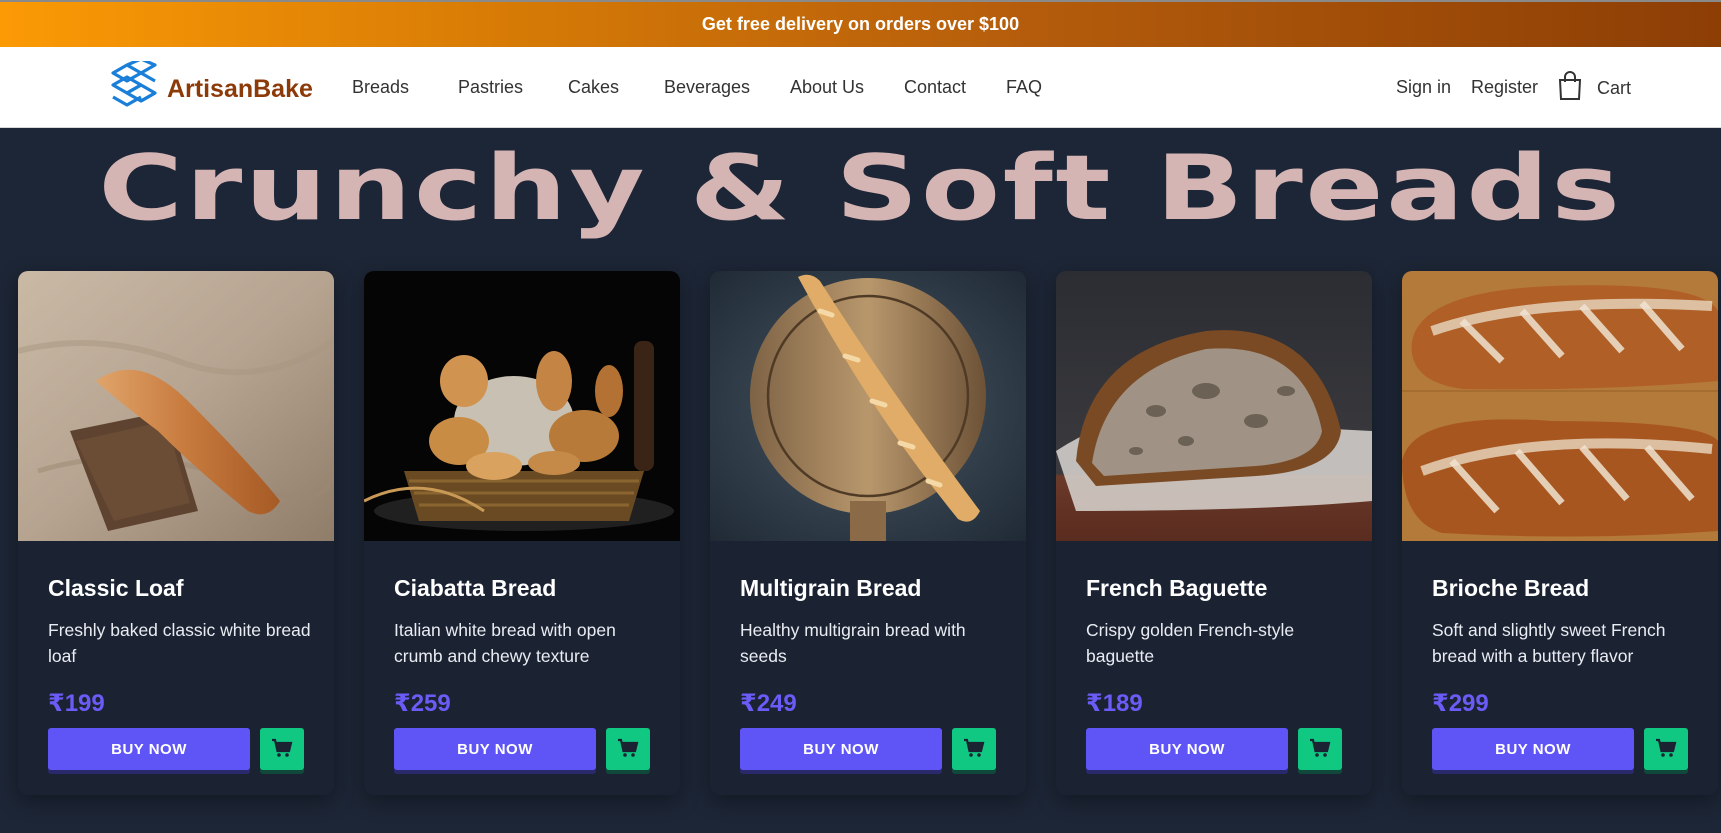 Image resolution: width=1721 pixels, height=833 pixels. What do you see at coordinates (1177, 588) in the screenshot?
I see `product-name: French Baguette` at bounding box center [1177, 588].